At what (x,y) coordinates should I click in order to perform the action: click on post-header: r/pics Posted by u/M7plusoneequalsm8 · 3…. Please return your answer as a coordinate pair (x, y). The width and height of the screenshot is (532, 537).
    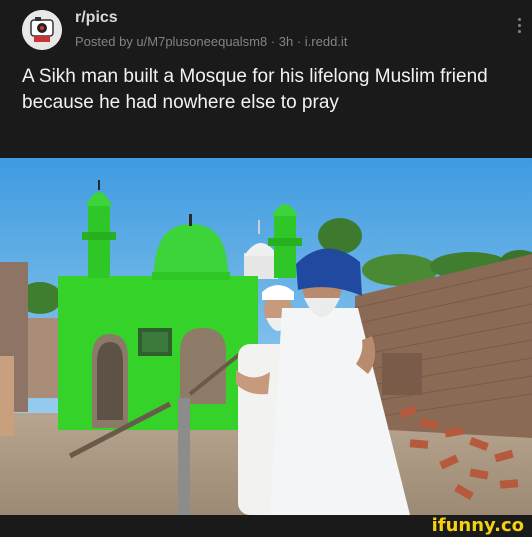
    Looking at the image, I should click on (266, 30).